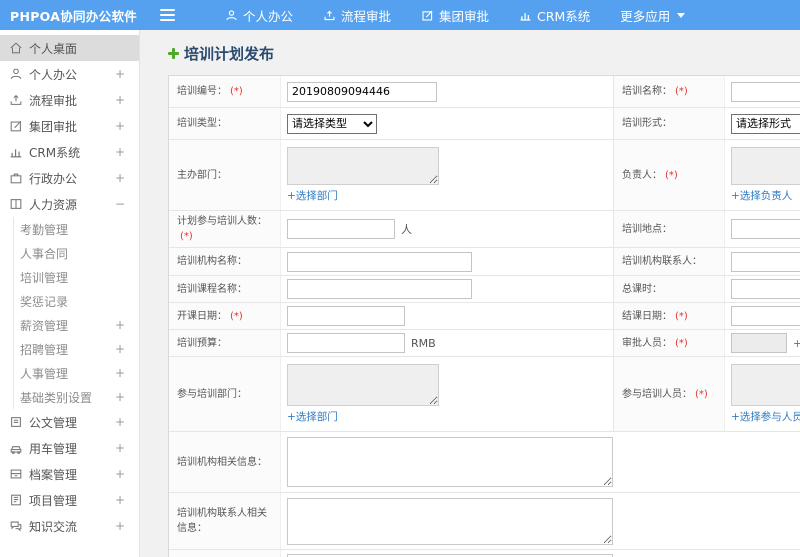 The image size is (800, 557). What do you see at coordinates (225, 343) in the screenshot?
I see `budget-label: 培训预算：` at bounding box center [225, 343].